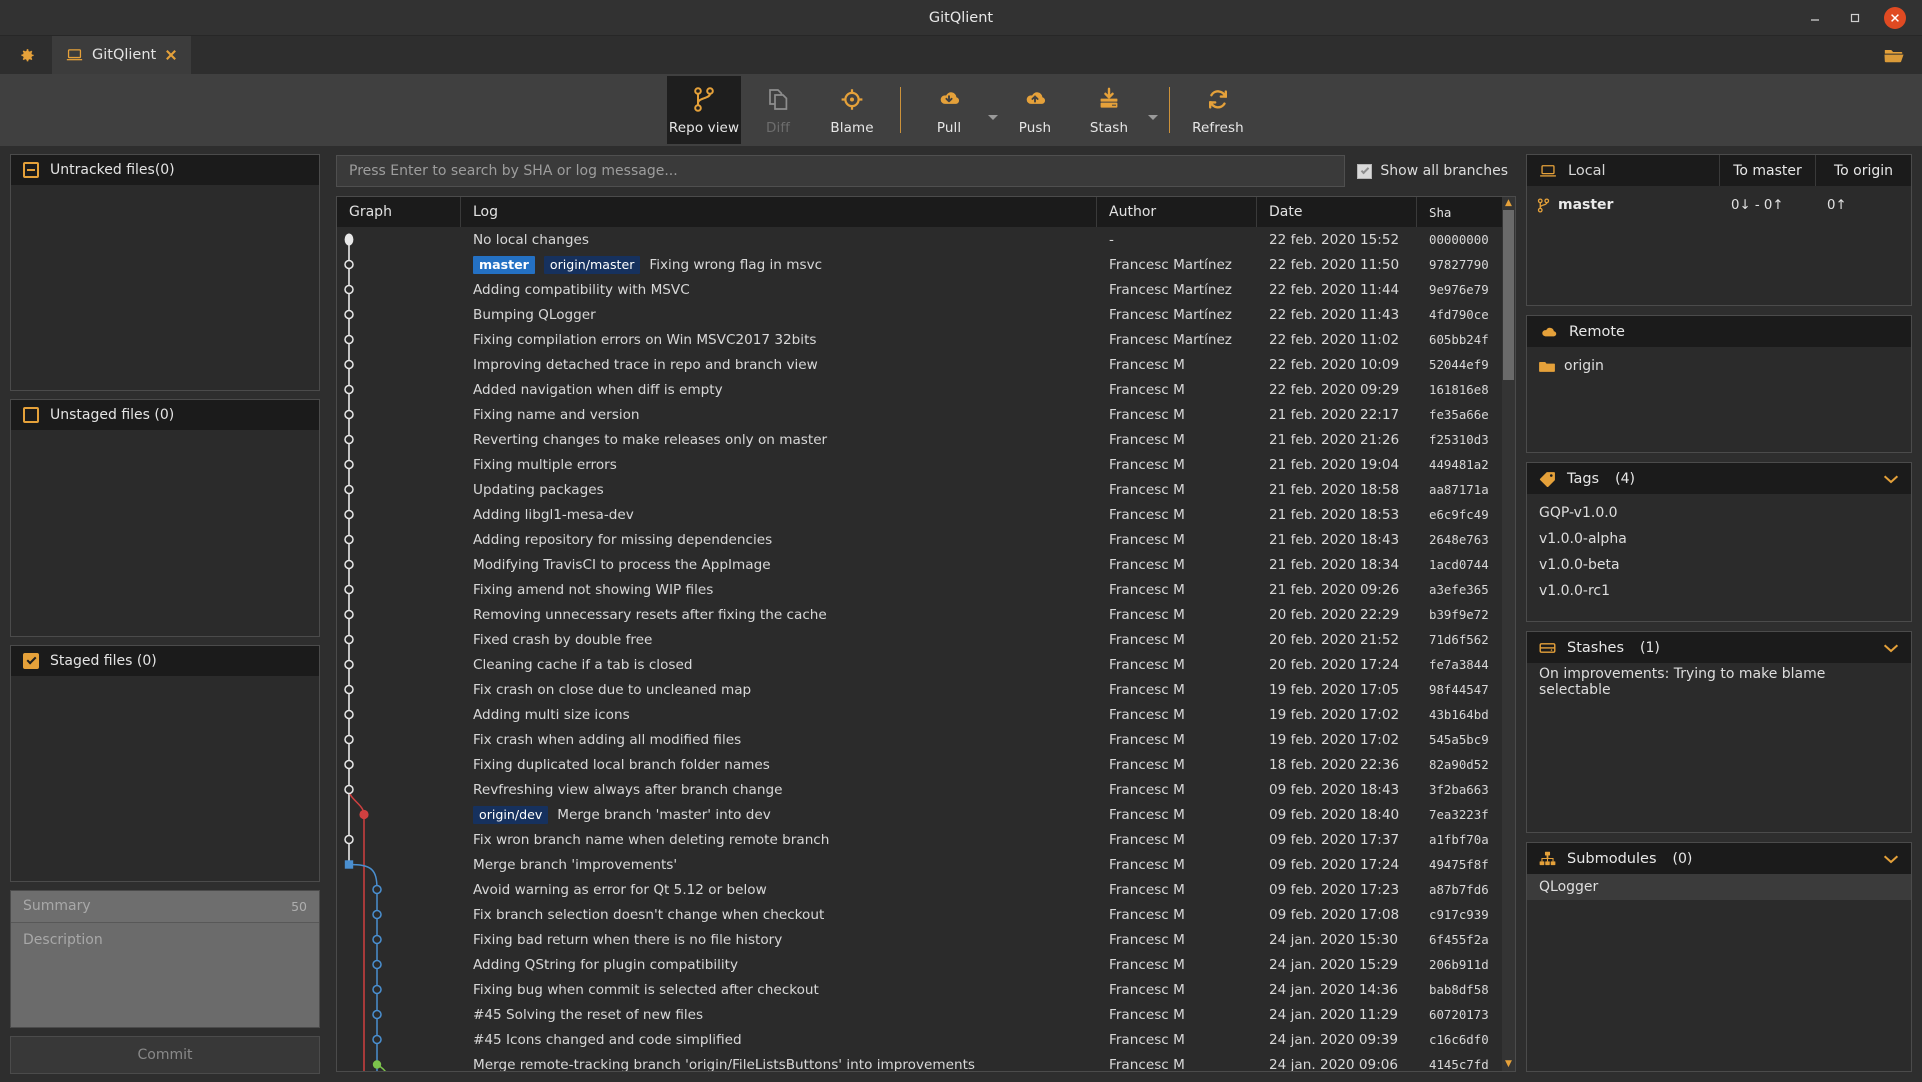 This screenshot has width=1922, height=1082. Describe the element at coordinates (399, 212) in the screenshot. I see `column-header-graph: Graph` at that location.